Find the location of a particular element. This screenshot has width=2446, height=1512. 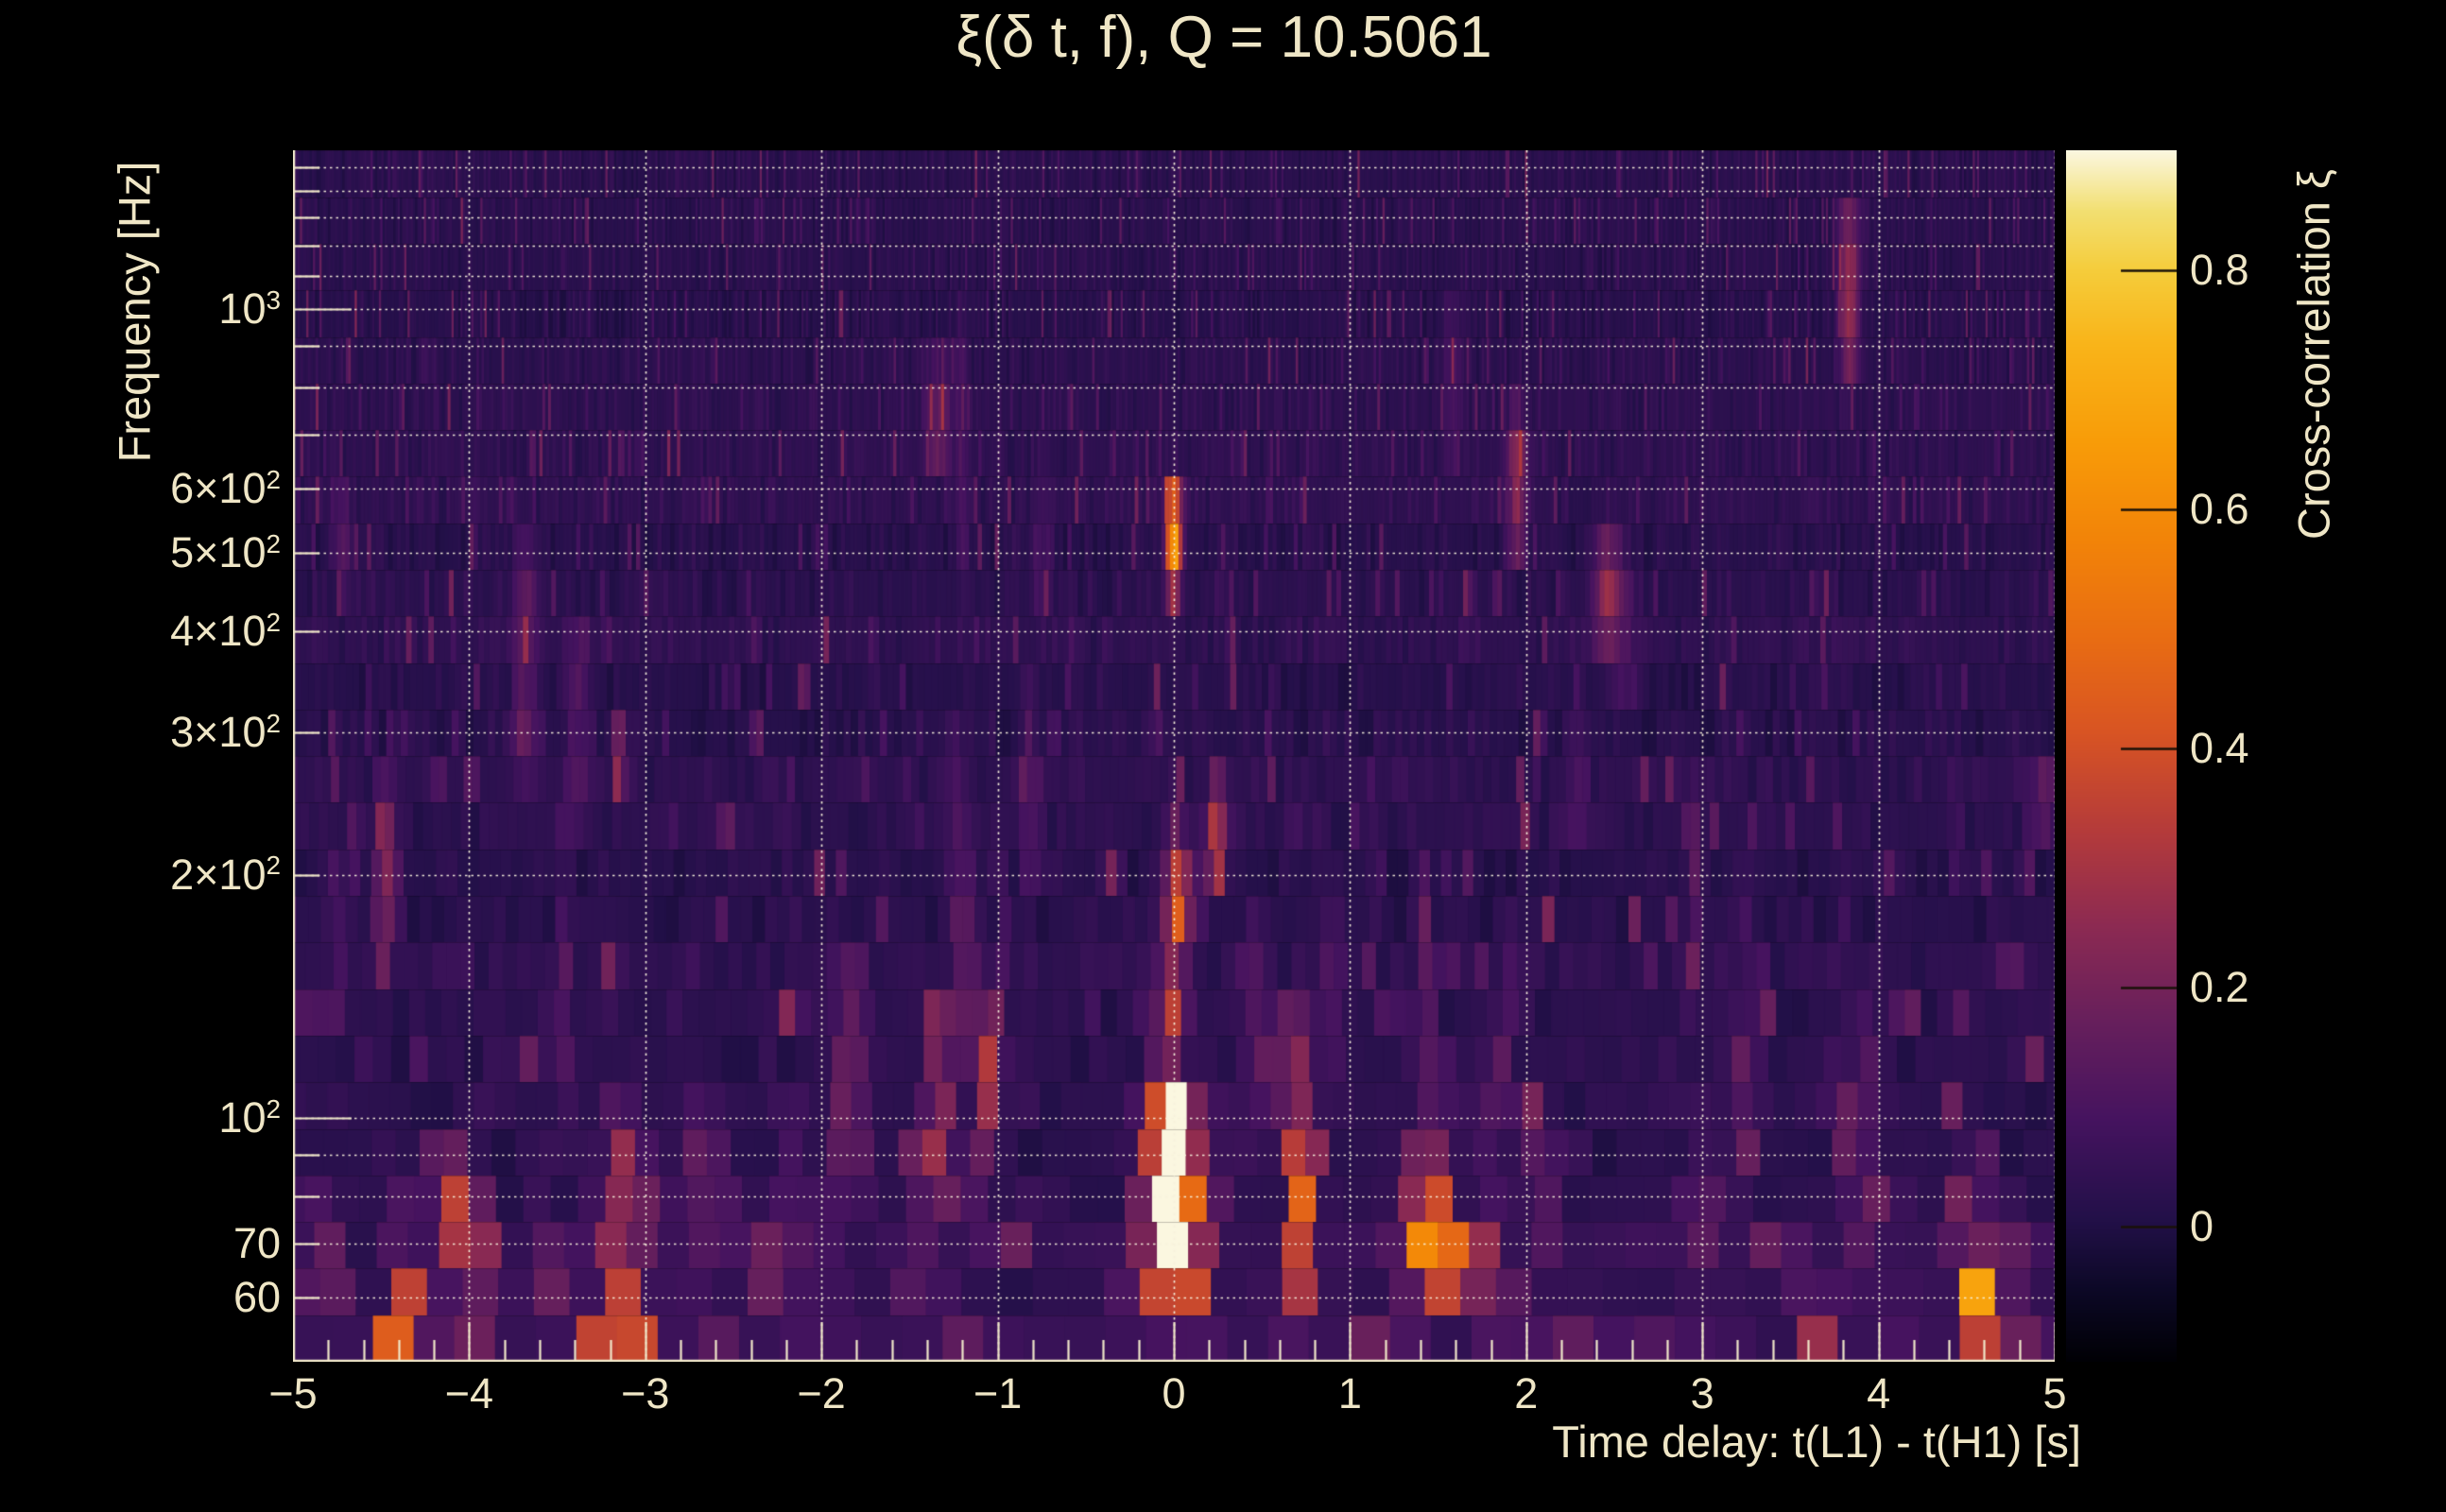

x-tick-label: 0 is located at coordinates (1174, 1393).